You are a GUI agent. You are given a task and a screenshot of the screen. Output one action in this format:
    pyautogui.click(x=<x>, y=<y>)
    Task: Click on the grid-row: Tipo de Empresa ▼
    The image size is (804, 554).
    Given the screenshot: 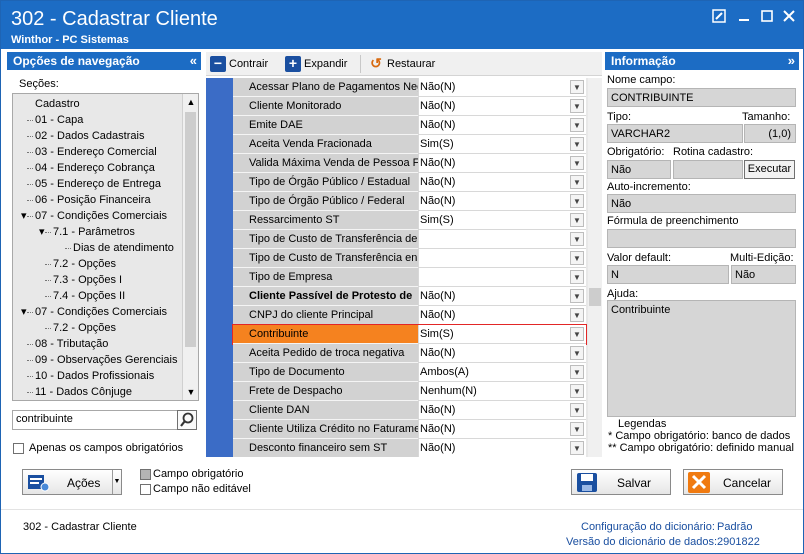 What is the action you would take?
    pyautogui.click(x=409, y=277)
    